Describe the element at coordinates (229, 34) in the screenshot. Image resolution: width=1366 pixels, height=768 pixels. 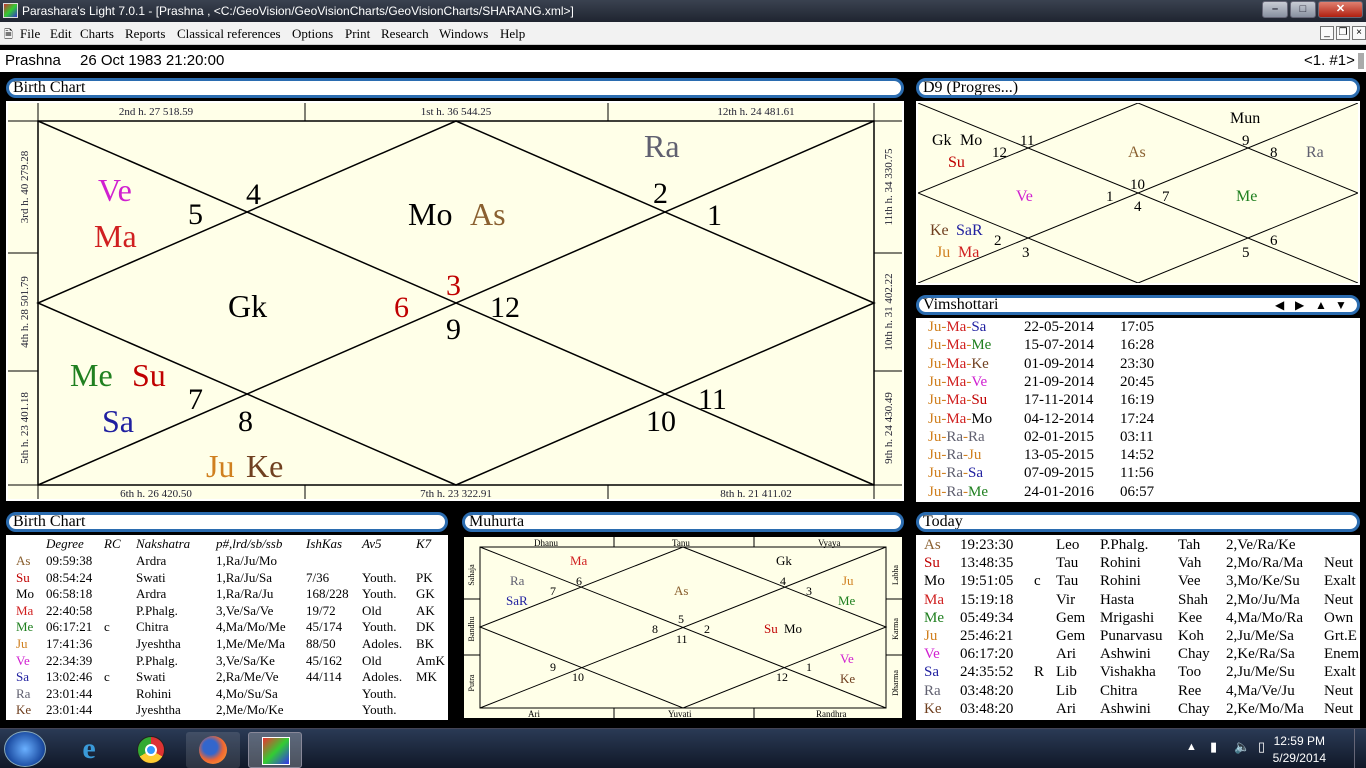
I see `menu-classical-references: Classical references` at that location.